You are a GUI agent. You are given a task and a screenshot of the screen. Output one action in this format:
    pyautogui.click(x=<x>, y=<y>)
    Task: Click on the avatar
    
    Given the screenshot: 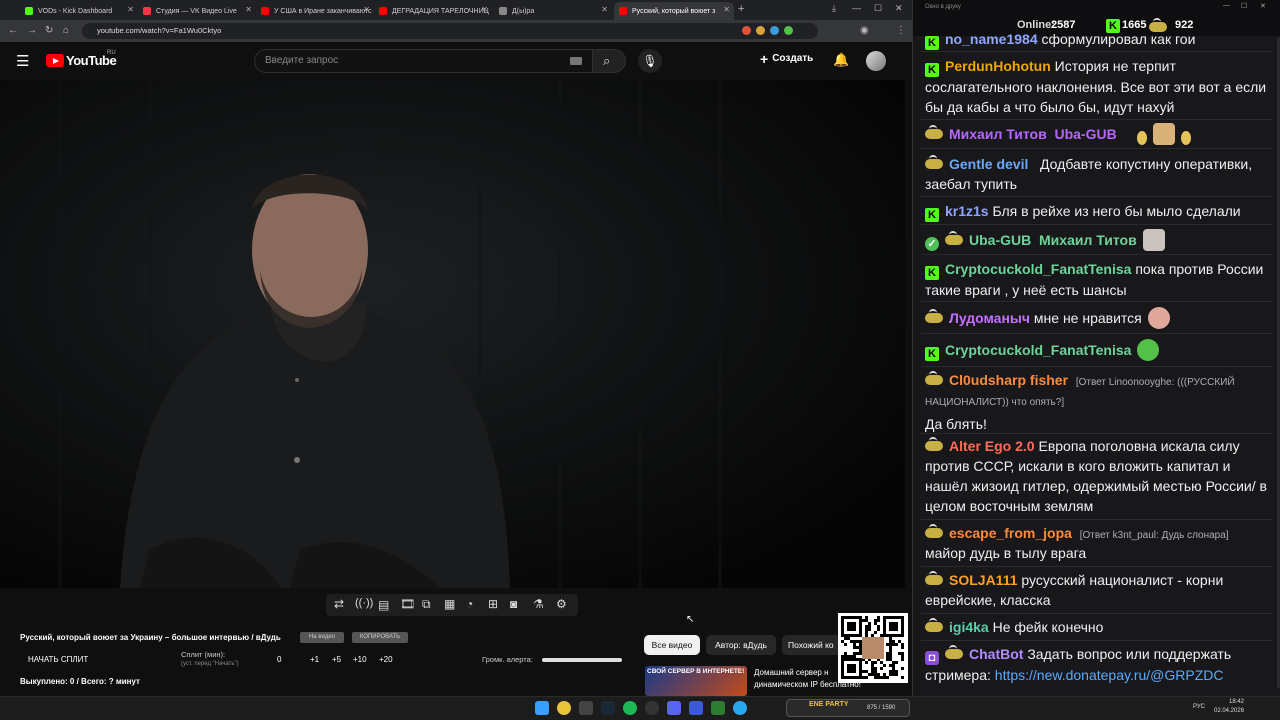 What is the action you would take?
    pyautogui.click(x=876, y=61)
    